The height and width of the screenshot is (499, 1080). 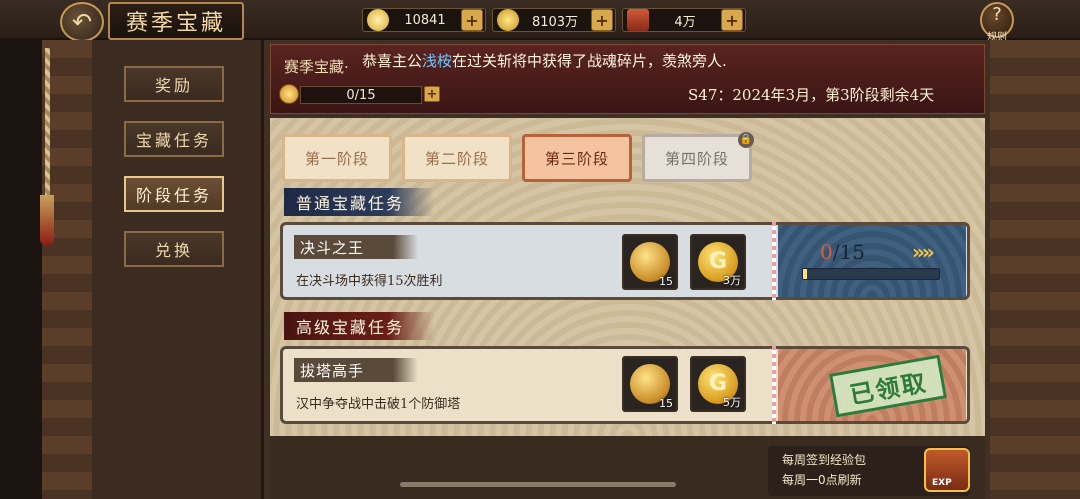 I want to click on reward-qty: 3万, so click(x=732, y=280).